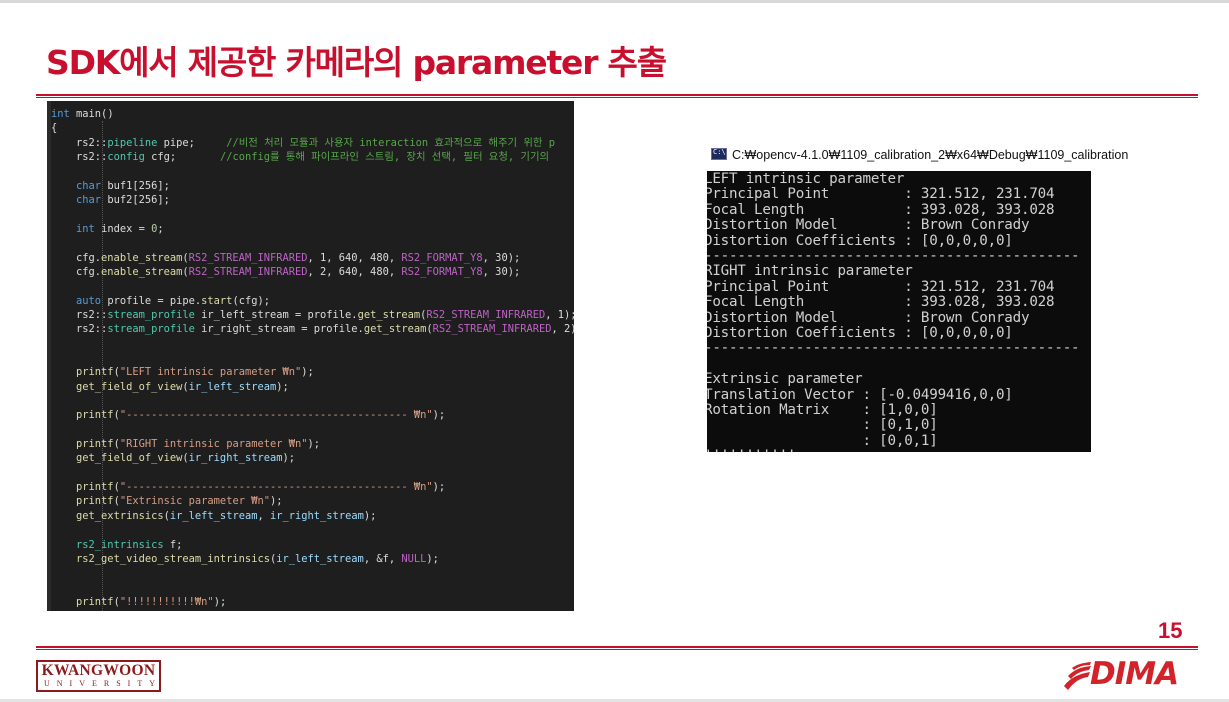 The height and width of the screenshot is (702, 1229). Describe the element at coordinates (617, 95) in the screenshot. I see `title-rule` at that location.